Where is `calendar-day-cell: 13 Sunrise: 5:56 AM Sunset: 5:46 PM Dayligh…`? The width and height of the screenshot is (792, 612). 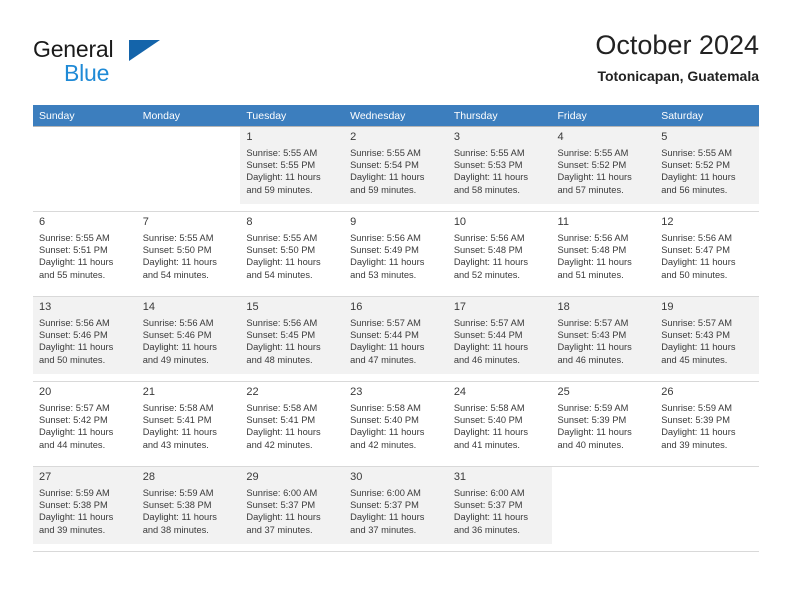
calendar-day-cell: 13 Sunrise: 5:56 AM Sunset: 5:46 PM Dayligh… is located at coordinates (85, 339).